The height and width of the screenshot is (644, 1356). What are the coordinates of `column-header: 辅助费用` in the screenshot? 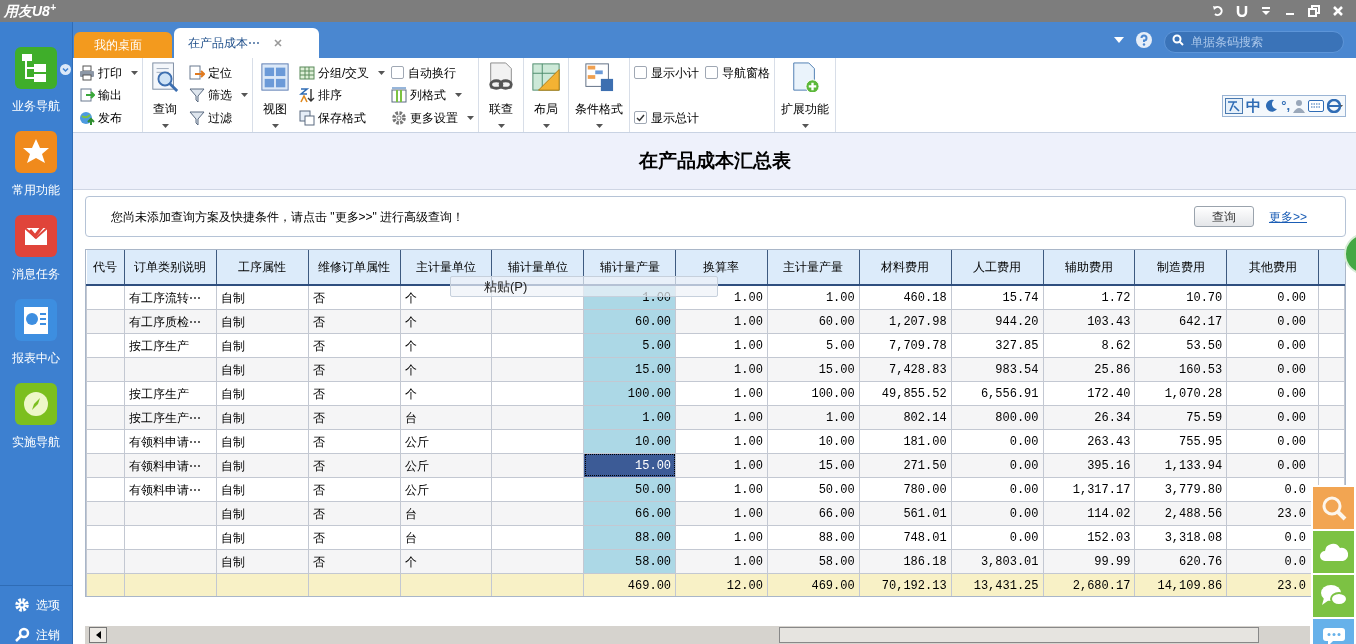 It's located at (1089, 267).